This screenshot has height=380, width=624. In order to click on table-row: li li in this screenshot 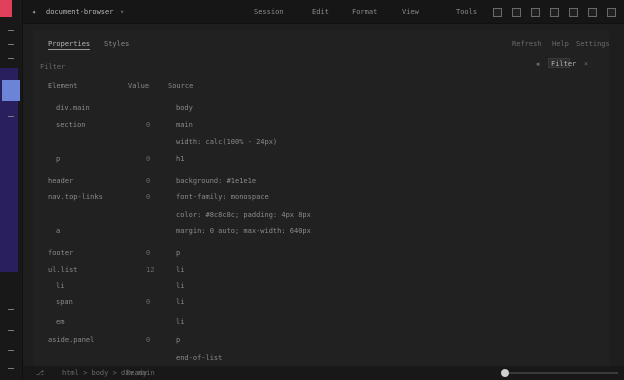, I will do `click(300, 288)`.